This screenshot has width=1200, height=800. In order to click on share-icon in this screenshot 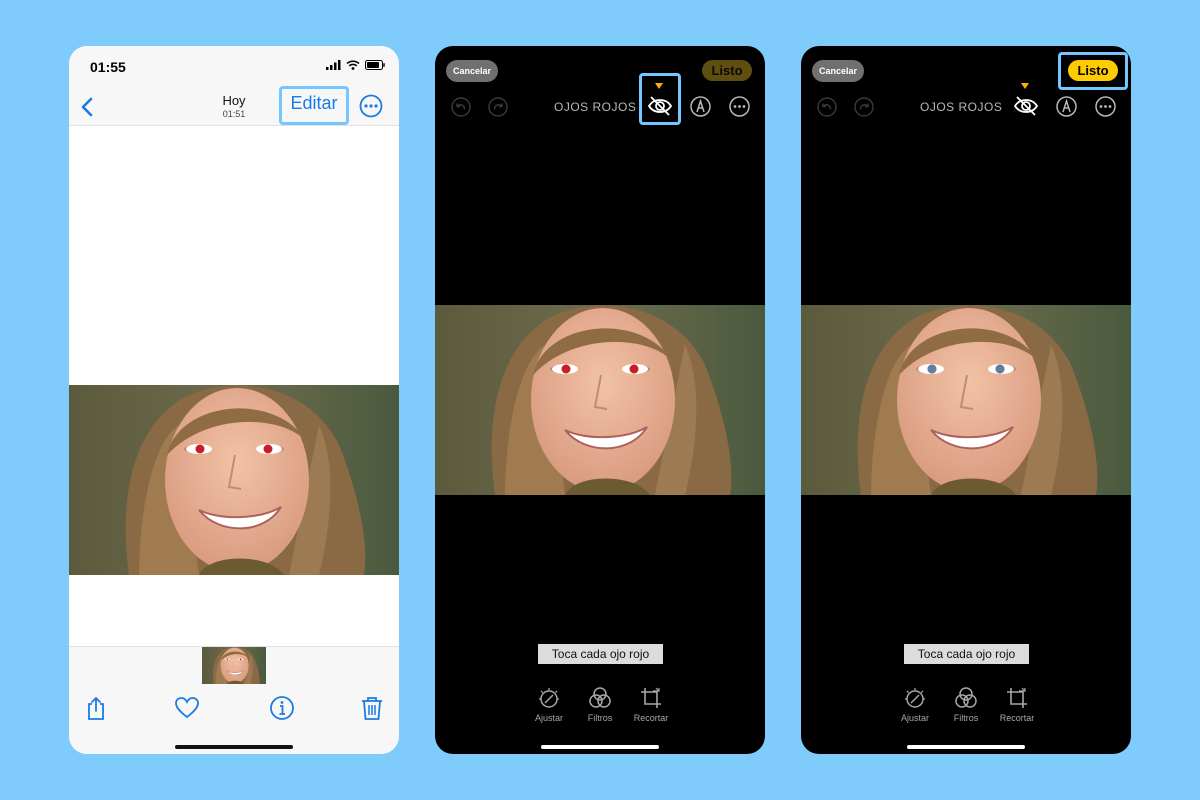, I will do `click(96, 708)`.